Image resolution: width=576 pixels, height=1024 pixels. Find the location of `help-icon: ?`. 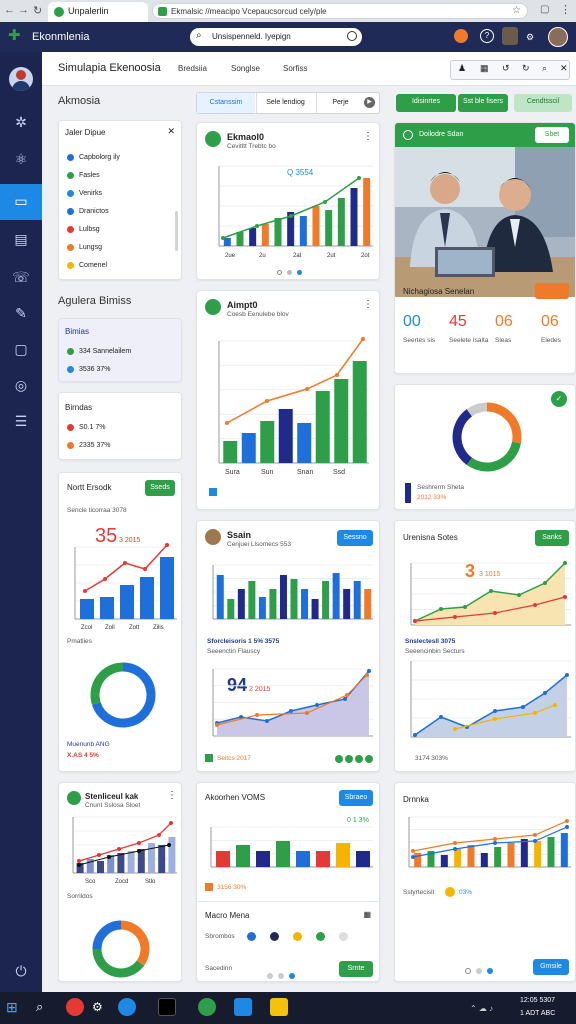

help-icon: ? is located at coordinates (487, 36).